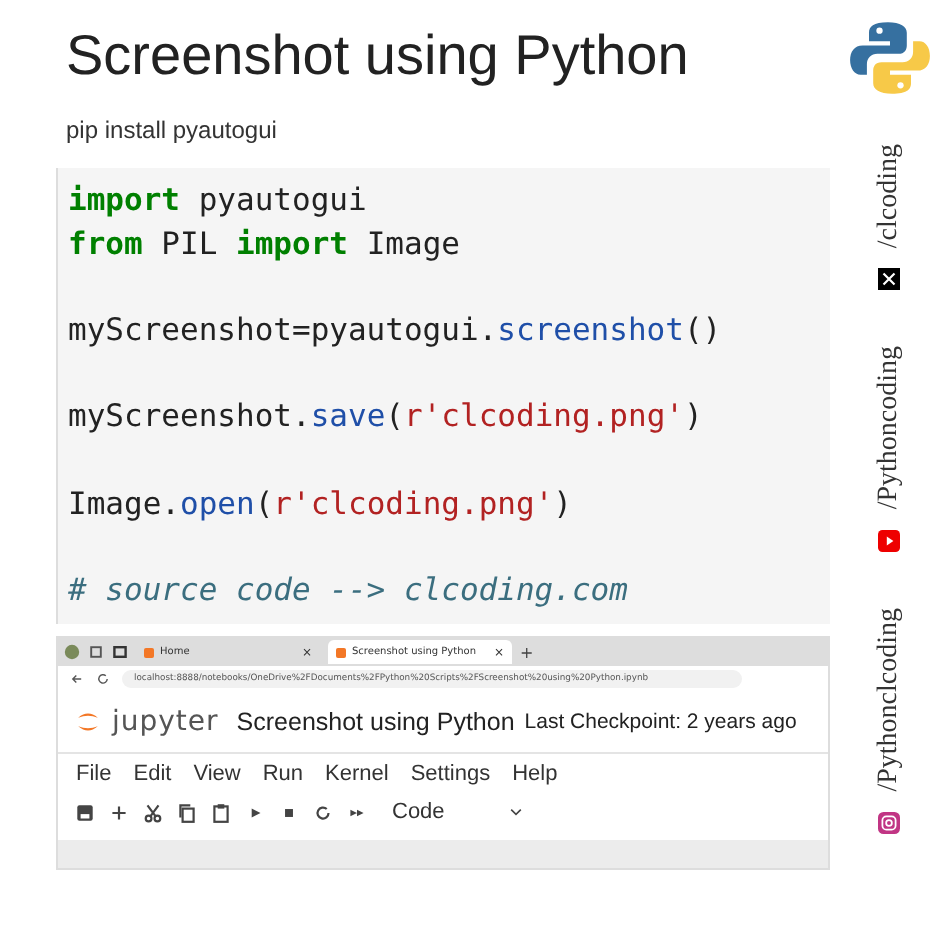 The height and width of the screenshot is (948, 948). What do you see at coordinates (72, 652) in the screenshot?
I see `avatar-icon` at bounding box center [72, 652].